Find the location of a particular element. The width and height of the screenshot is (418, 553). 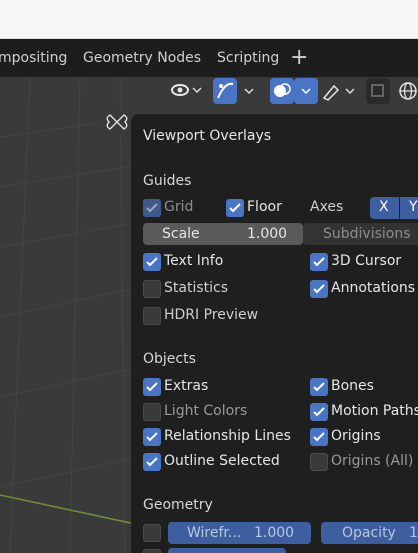

axis-x-label: X is located at coordinates (384, 207).